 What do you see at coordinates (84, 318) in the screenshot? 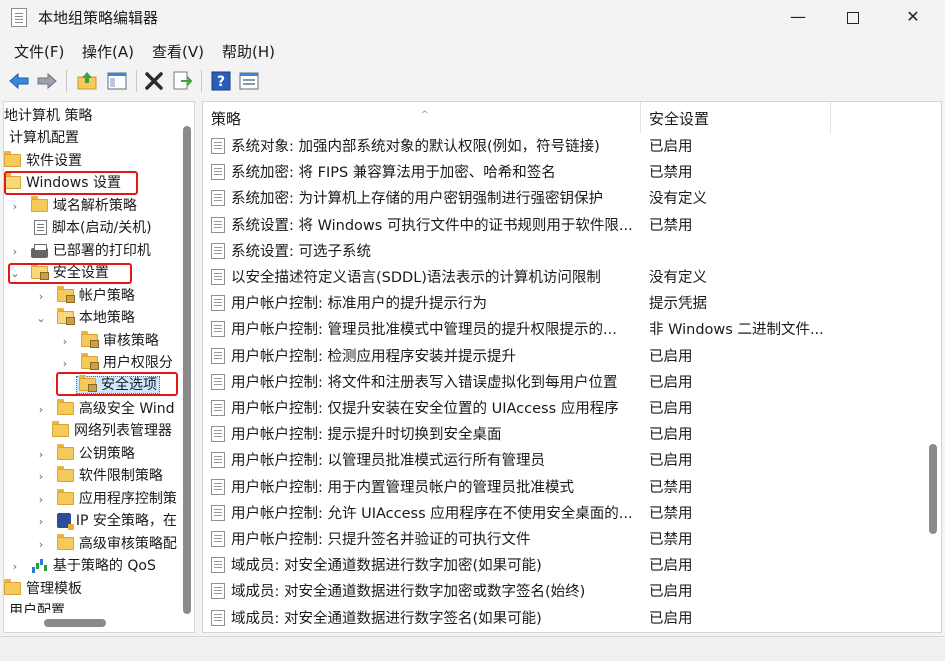
I see `tree-item-local-policies: ⌄ 本地策略` at bounding box center [84, 318].